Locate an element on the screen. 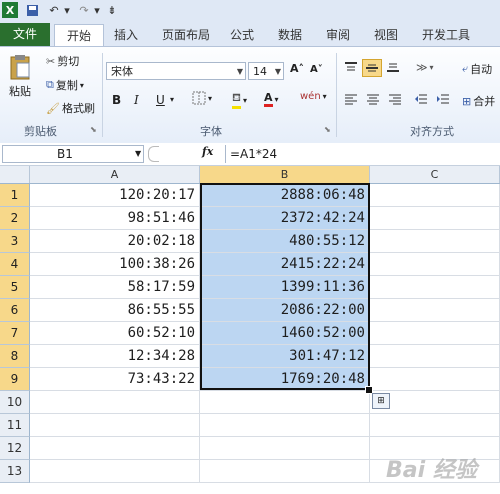  tab-page-layout: 页面布局 is located at coordinates (186, 35).